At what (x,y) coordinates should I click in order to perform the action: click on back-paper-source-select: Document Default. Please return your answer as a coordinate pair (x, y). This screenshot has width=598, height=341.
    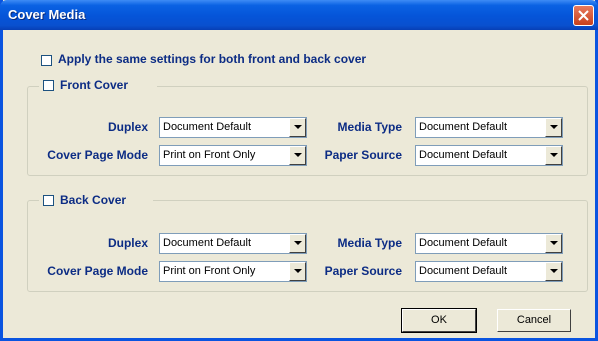
    Looking at the image, I should click on (489, 271).